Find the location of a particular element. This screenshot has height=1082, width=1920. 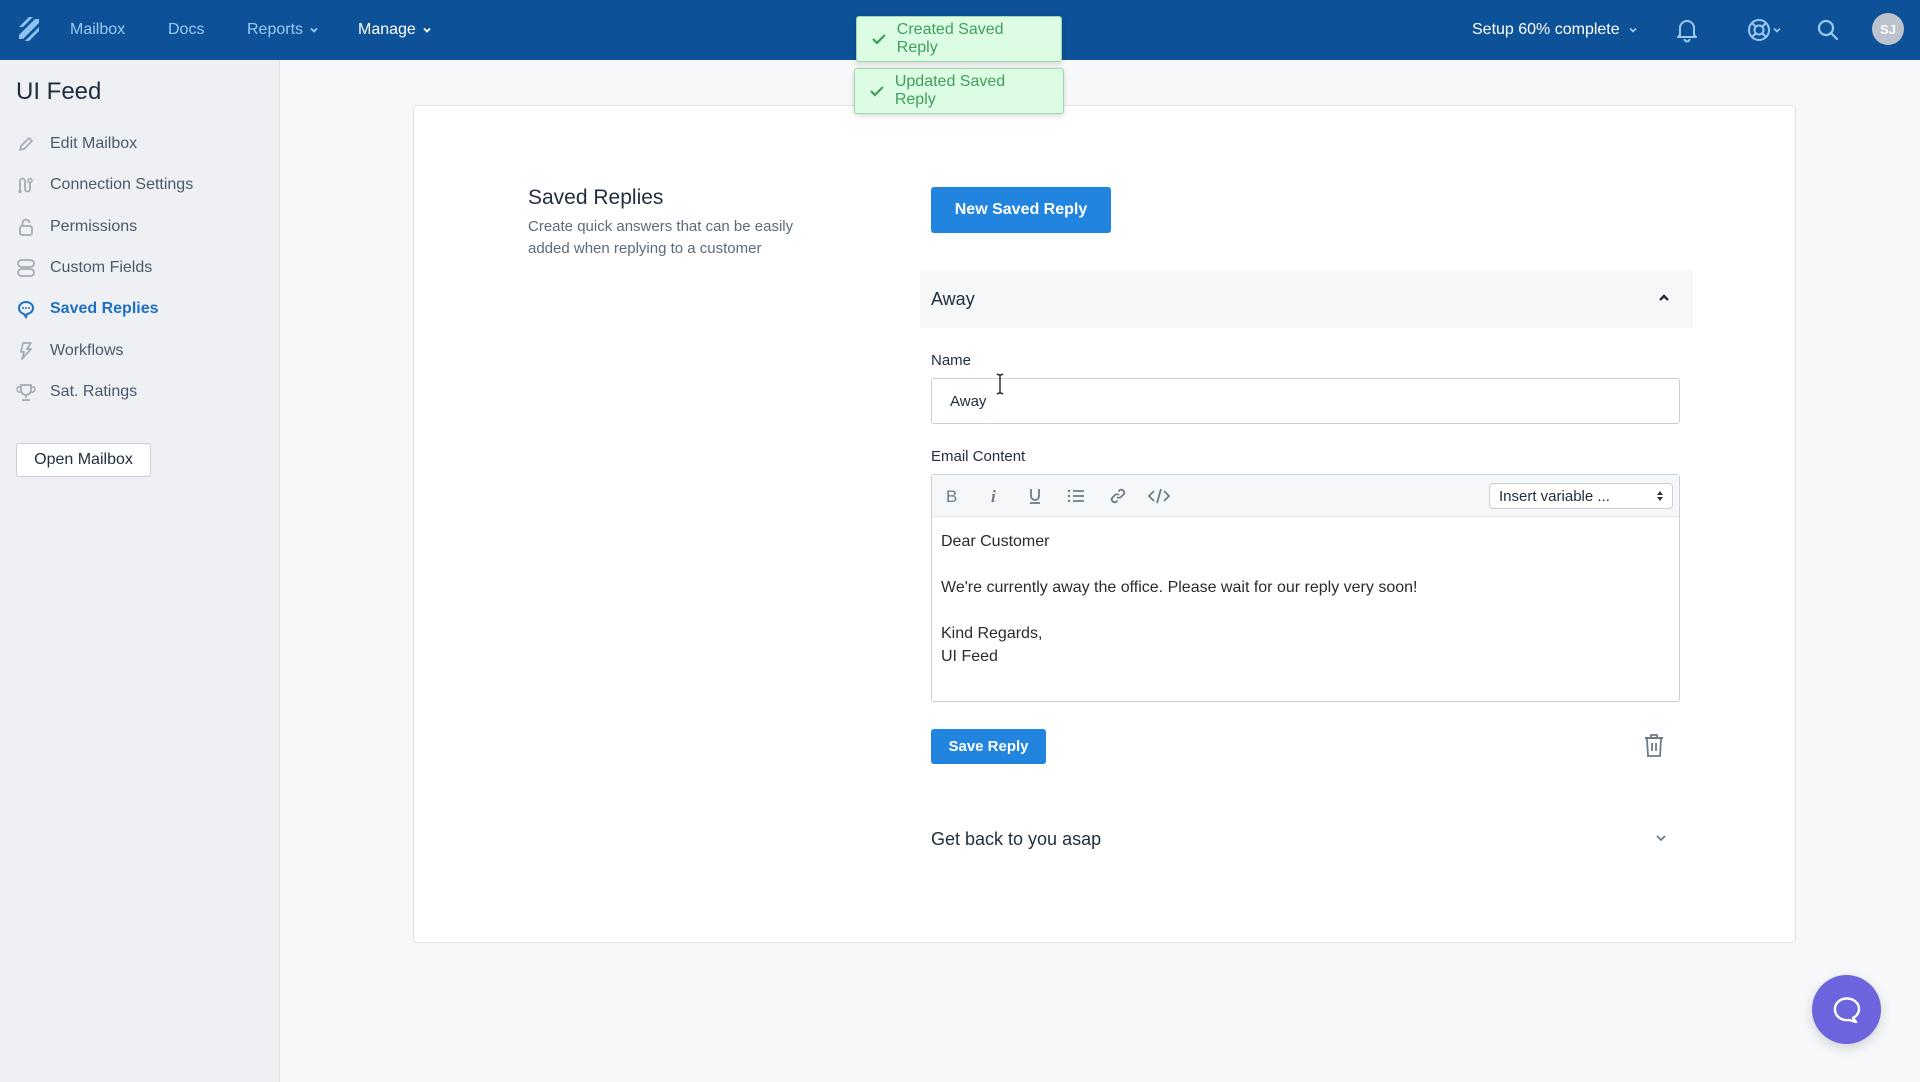

nav-reports: Reports is located at coordinates (283, 30).